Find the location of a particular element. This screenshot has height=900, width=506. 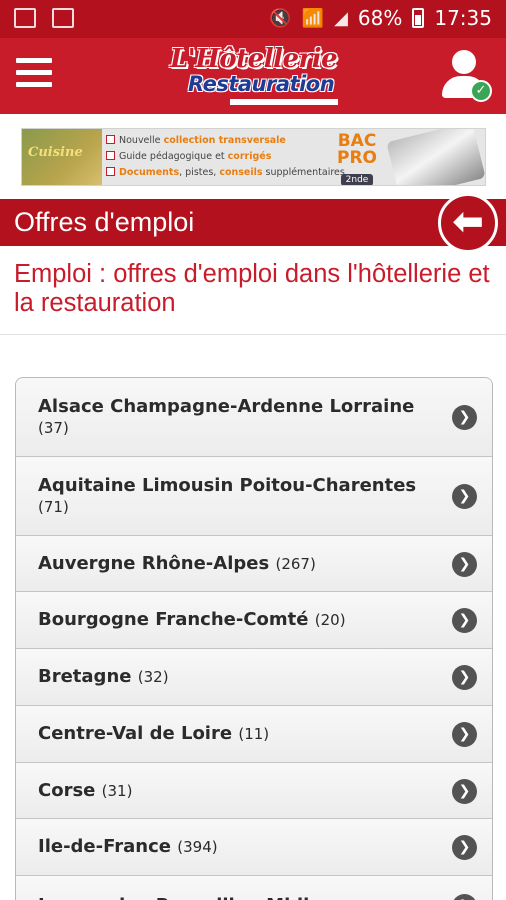

banner-line-3-mid: , pistes, is located at coordinates (199, 172).